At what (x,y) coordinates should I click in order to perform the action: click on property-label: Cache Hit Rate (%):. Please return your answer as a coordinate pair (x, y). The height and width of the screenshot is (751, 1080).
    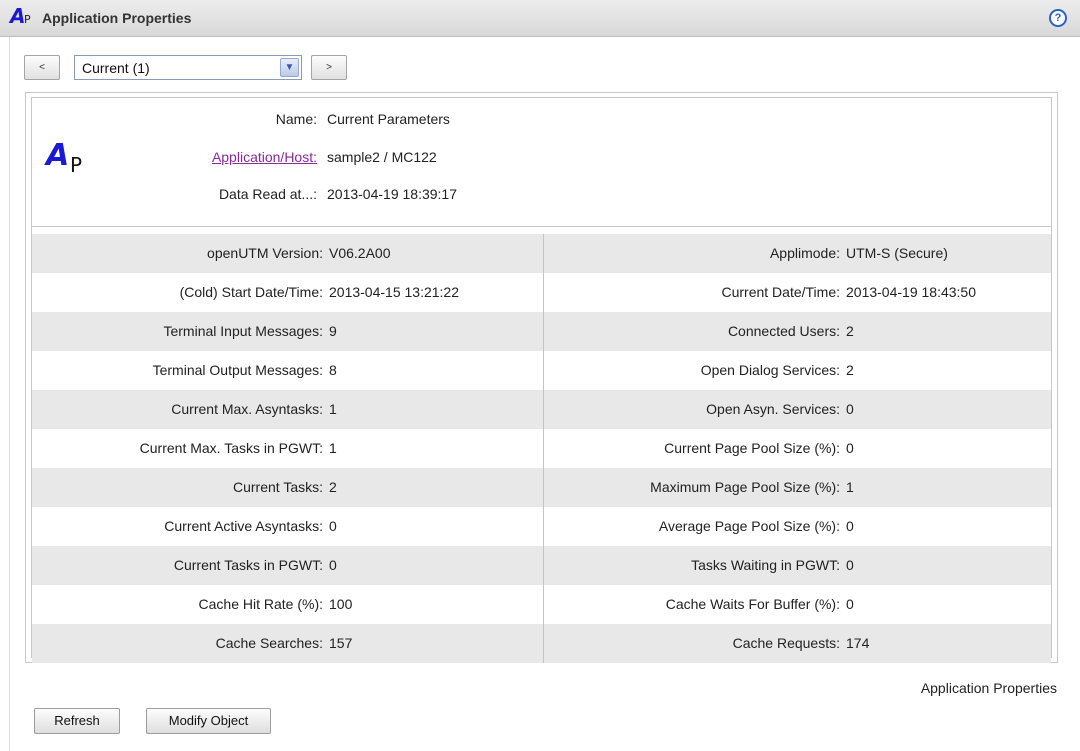
    Looking at the image, I should click on (260, 604).